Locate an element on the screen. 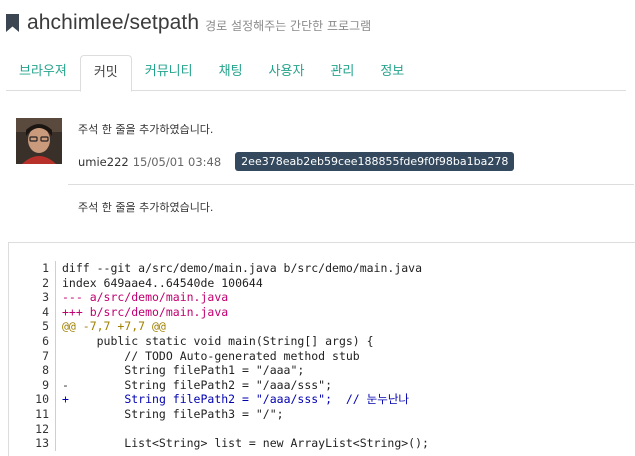  avatar is located at coordinates (39, 141).